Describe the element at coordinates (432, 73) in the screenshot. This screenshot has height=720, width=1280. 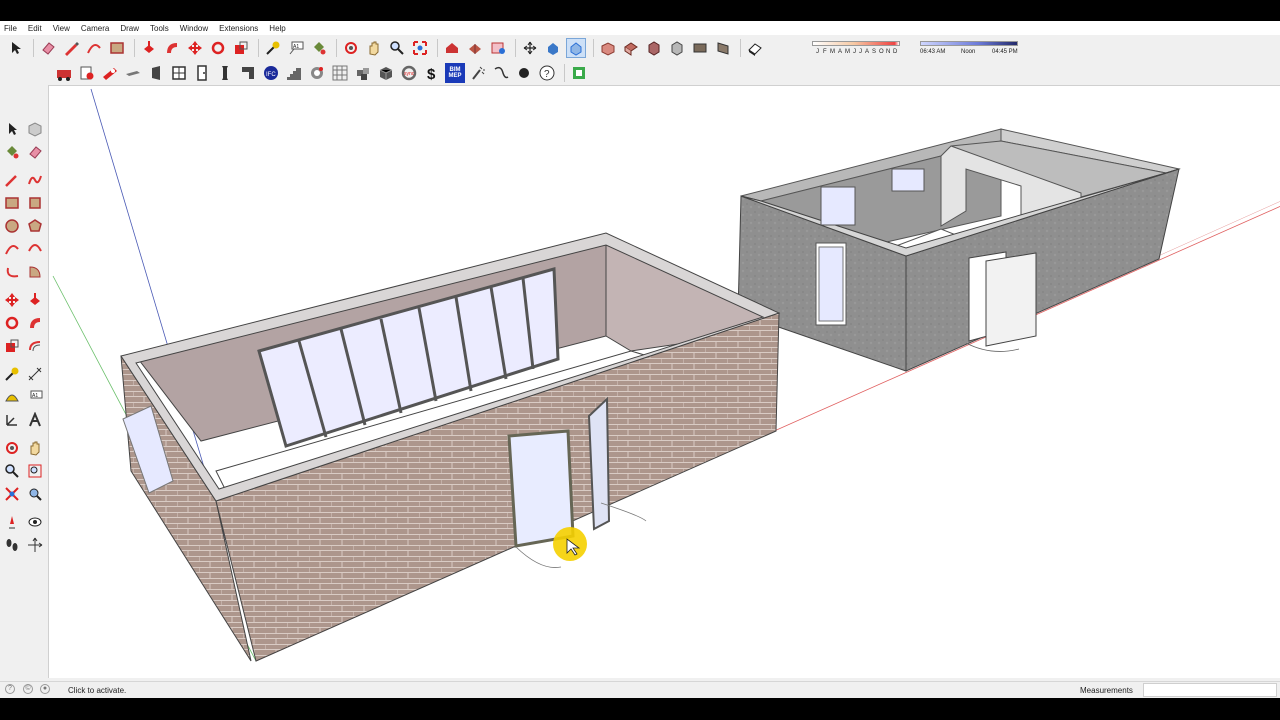
I see `dollar-icon: $` at that location.